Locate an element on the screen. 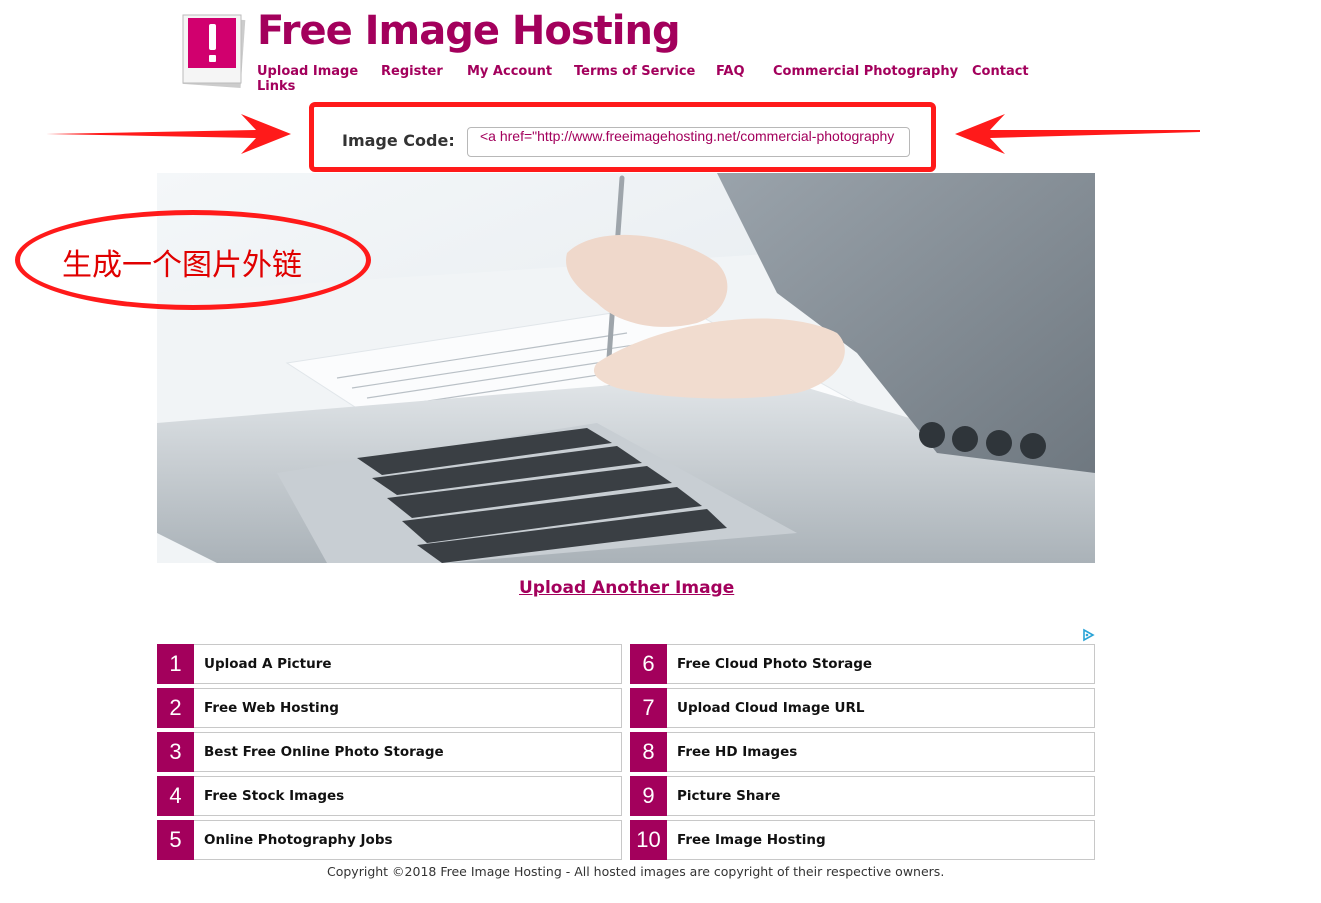  list-item-label: Upload Cloud Image URL is located at coordinates (770, 708).